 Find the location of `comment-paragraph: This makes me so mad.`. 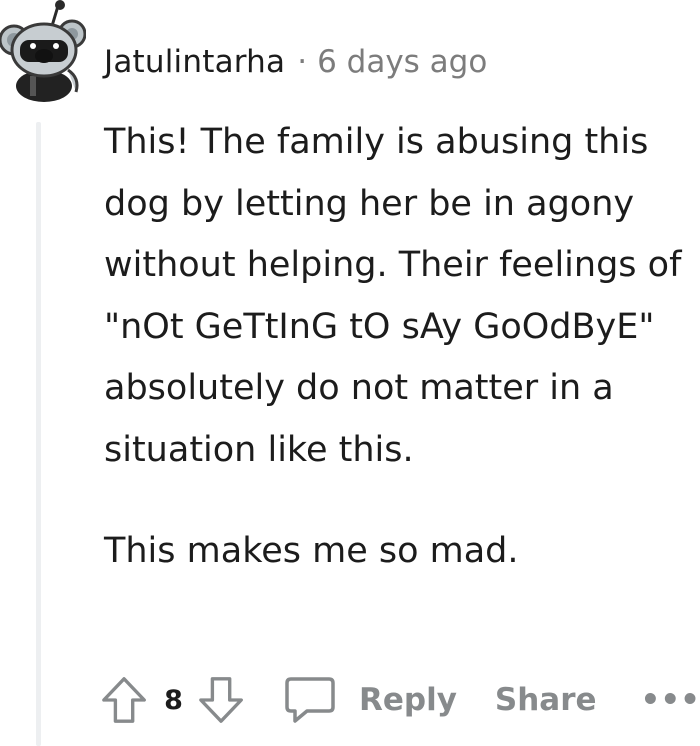

comment-paragraph: This makes me so mad. is located at coordinates (311, 551).